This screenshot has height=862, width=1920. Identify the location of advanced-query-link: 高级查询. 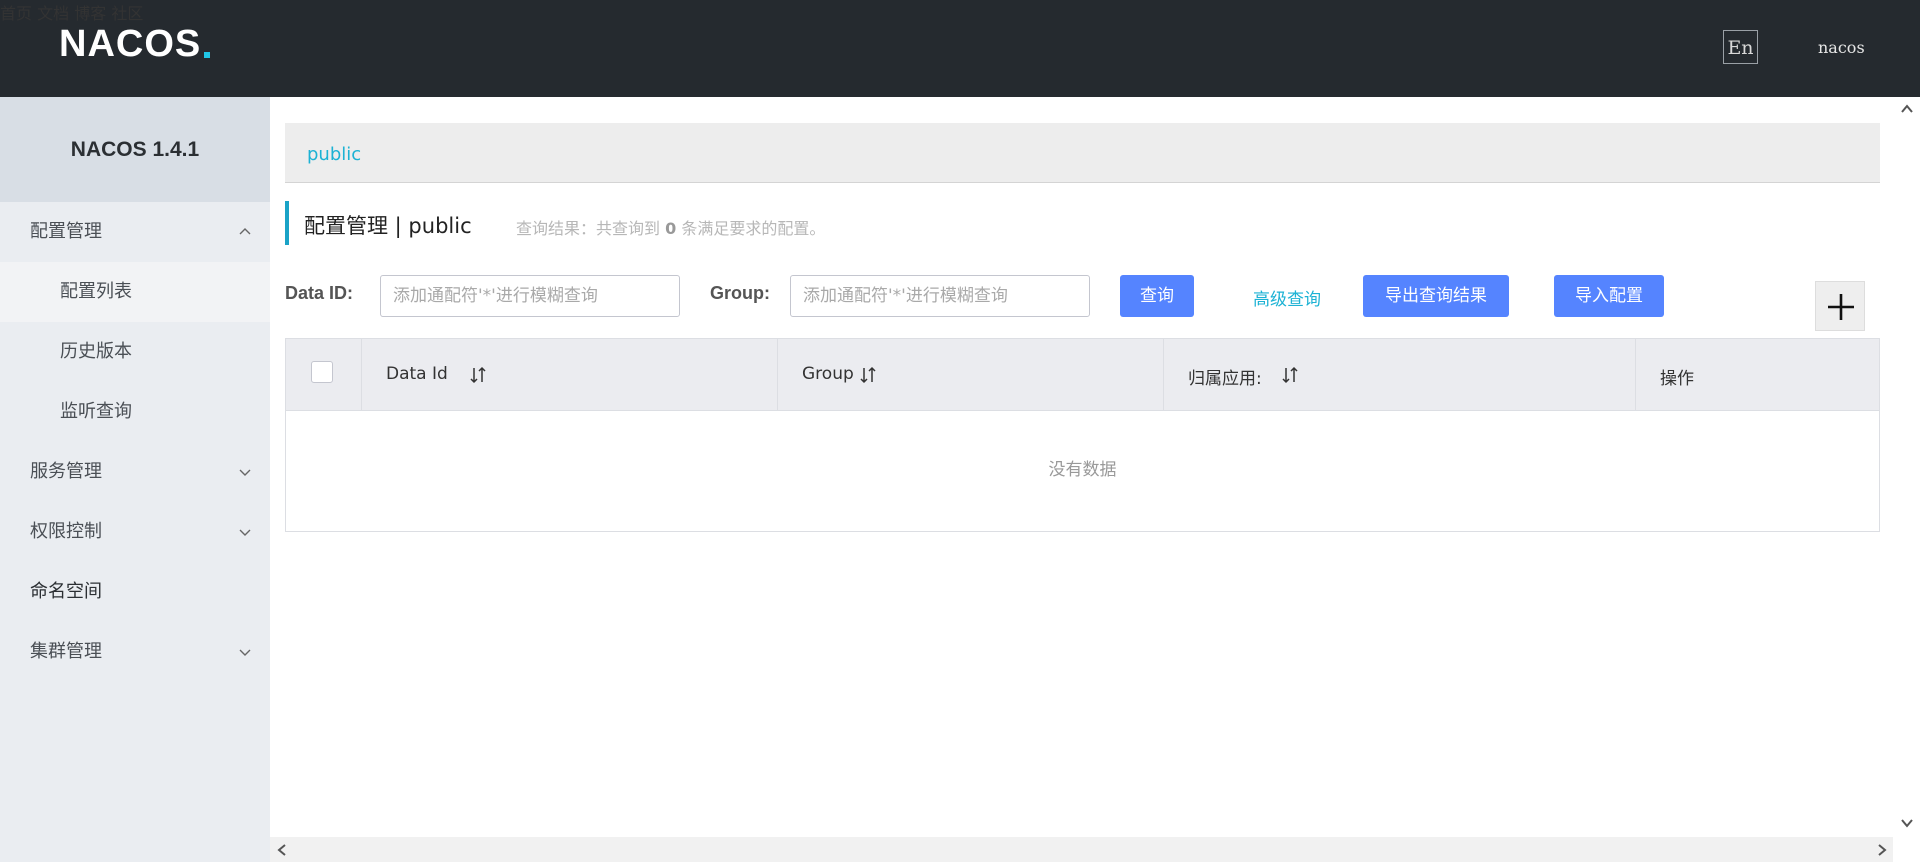
(1287, 297).